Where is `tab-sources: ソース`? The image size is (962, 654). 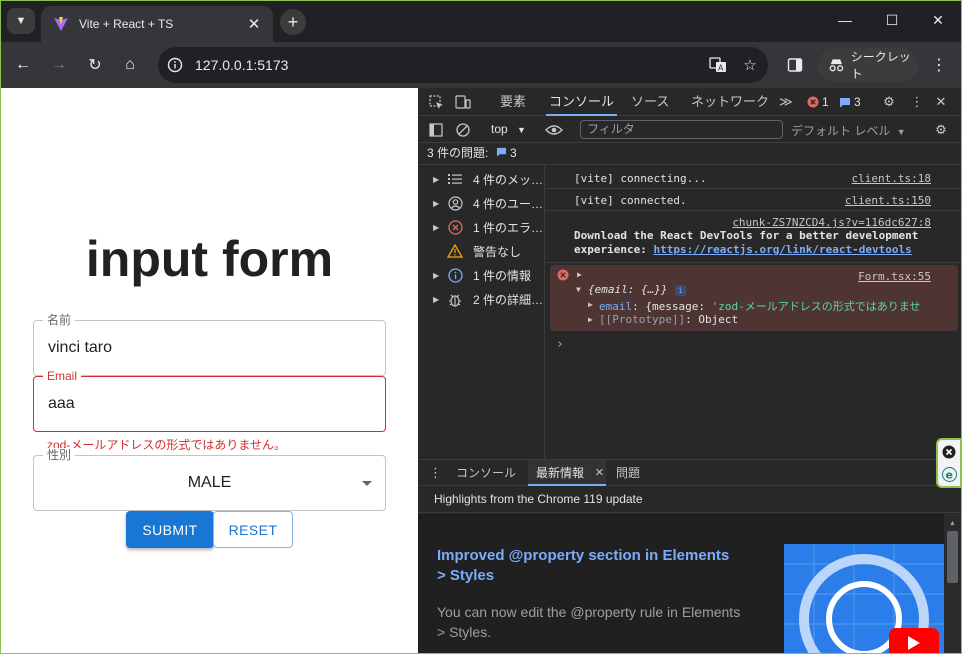
tab-sources: ソース is located at coordinates (650, 102).